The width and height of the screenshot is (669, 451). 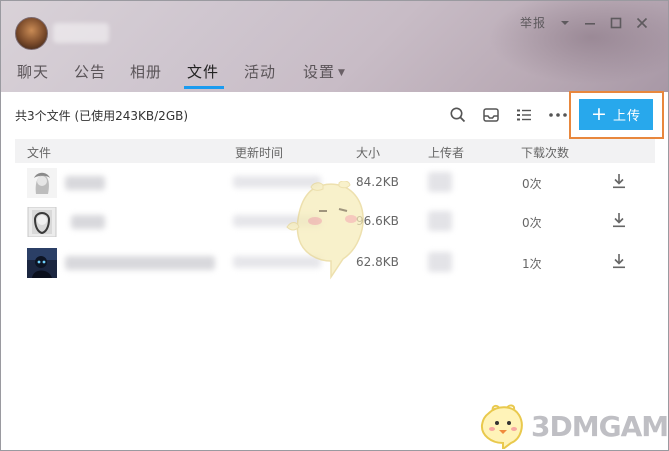 What do you see at coordinates (377, 221) in the screenshot?
I see `file-size: 96.6KB` at bounding box center [377, 221].